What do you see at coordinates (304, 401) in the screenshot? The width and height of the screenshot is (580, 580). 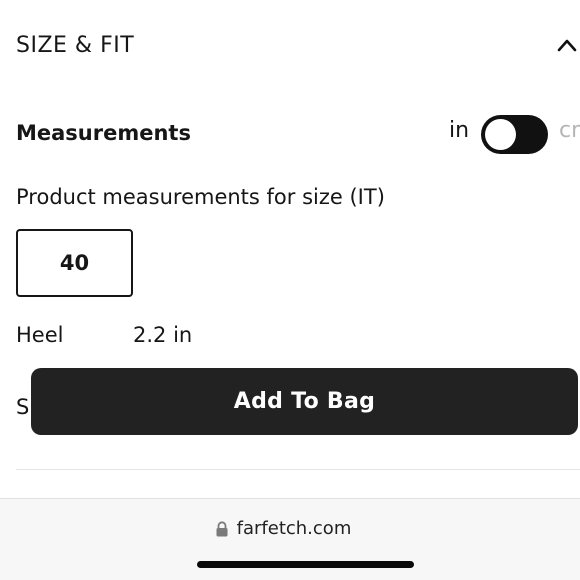 I see `add-to-bag-button: Add To Bag` at bounding box center [304, 401].